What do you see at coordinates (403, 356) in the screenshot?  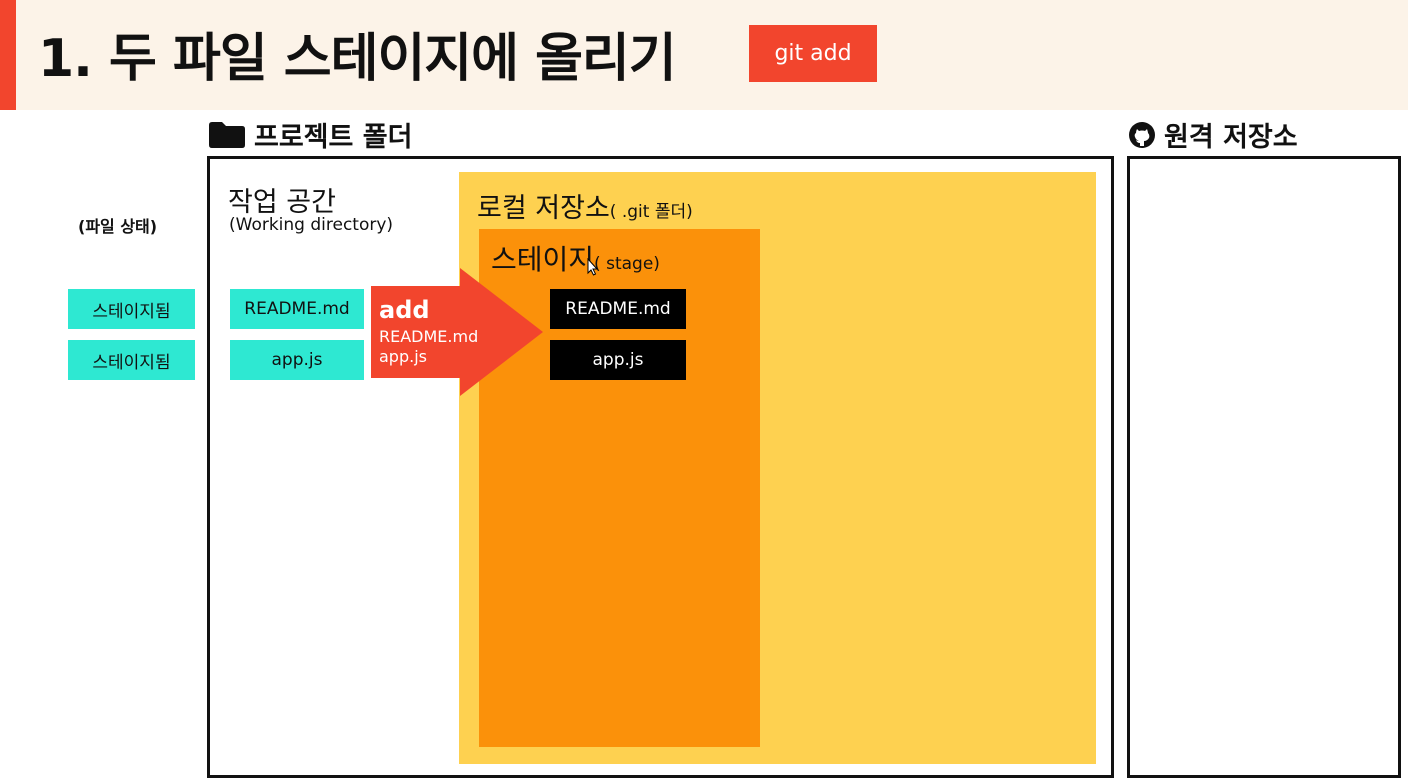 I see `add-arrow-file: app.js` at bounding box center [403, 356].